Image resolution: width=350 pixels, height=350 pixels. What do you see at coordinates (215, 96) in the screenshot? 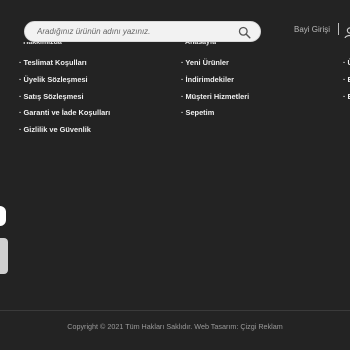
I see `footer-link-label: · Müşteri Hizmetleri` at bounding box center [215, 96].